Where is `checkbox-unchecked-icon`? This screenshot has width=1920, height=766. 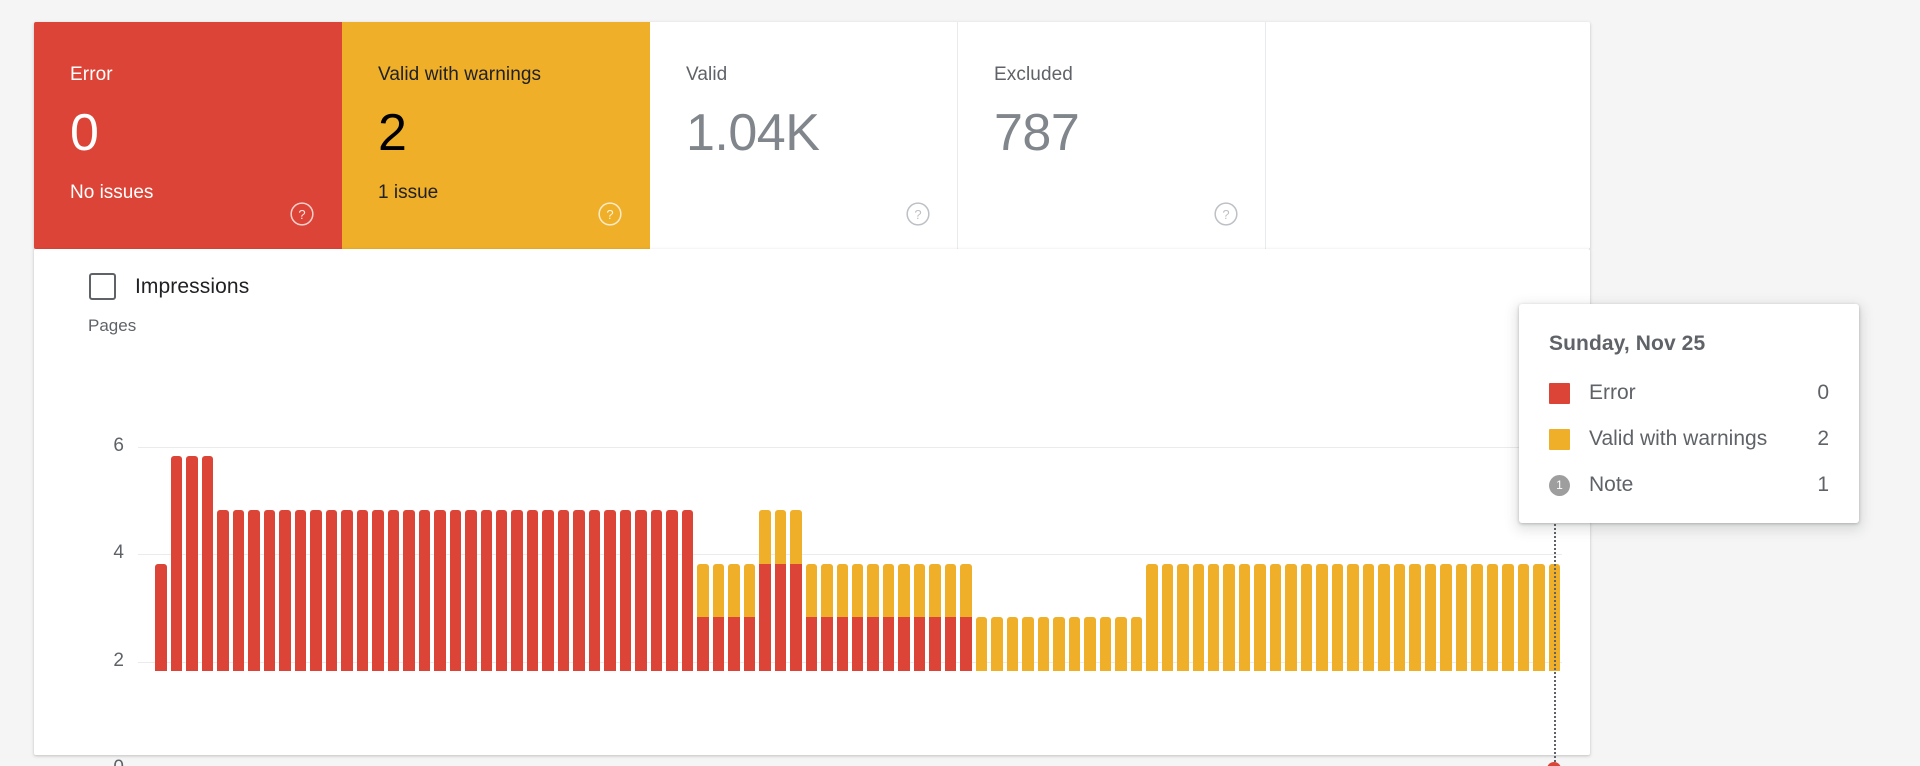 checkbox-unchecked-icon is located at coordinates (102, 286).